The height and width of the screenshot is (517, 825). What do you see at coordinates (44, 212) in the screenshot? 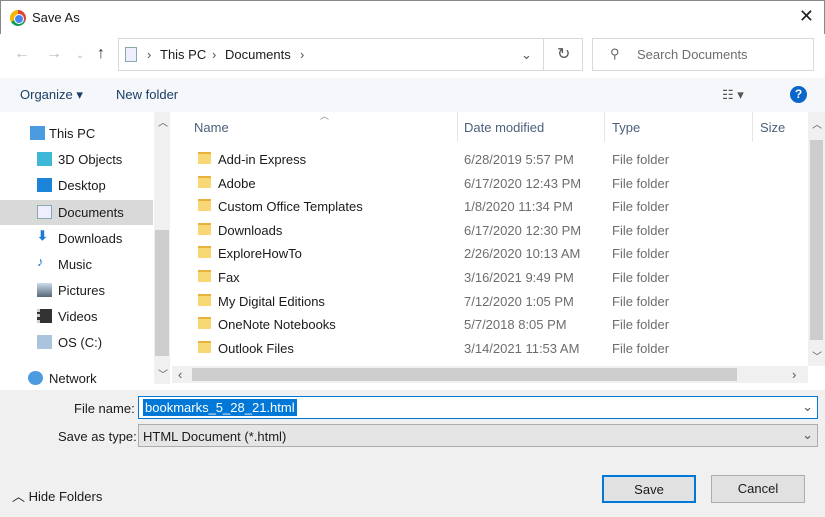
I see `document-icon` at bounding box center [44, 212].